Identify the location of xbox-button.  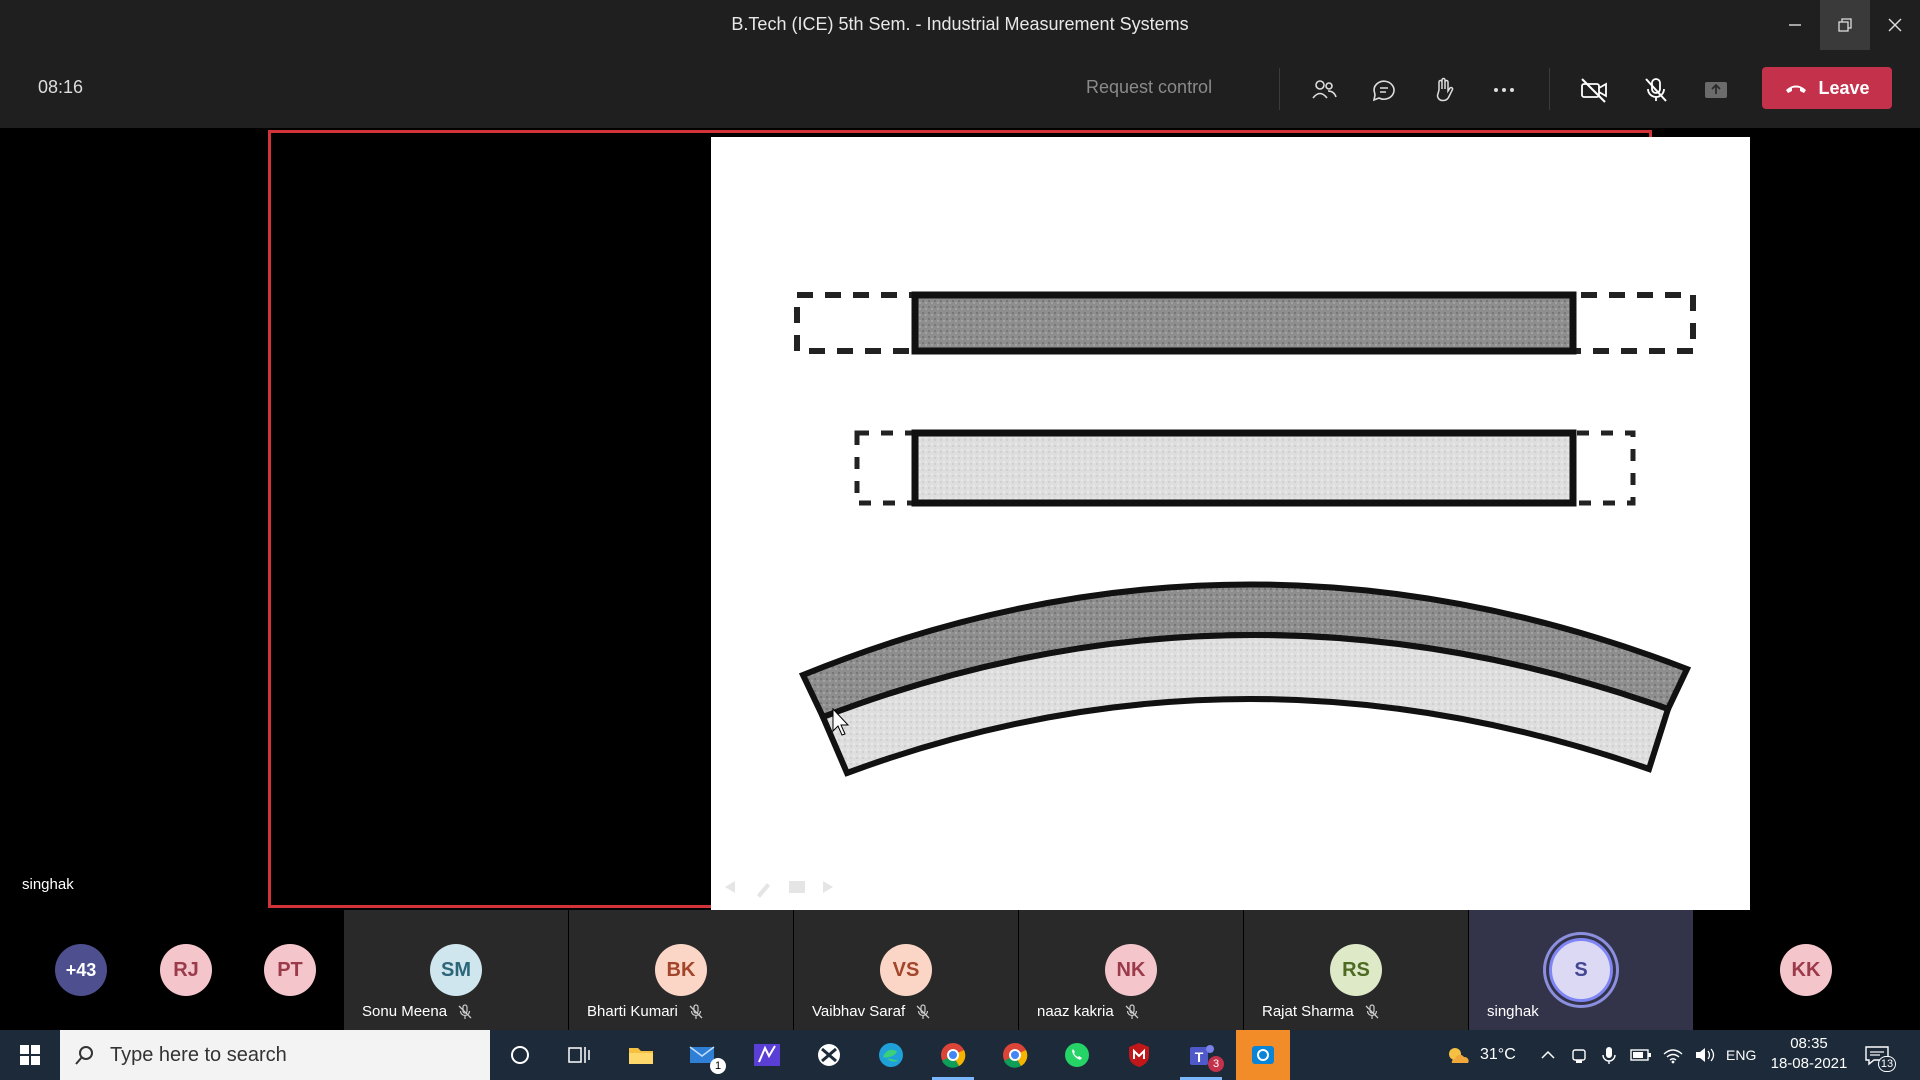
(829, 1055).